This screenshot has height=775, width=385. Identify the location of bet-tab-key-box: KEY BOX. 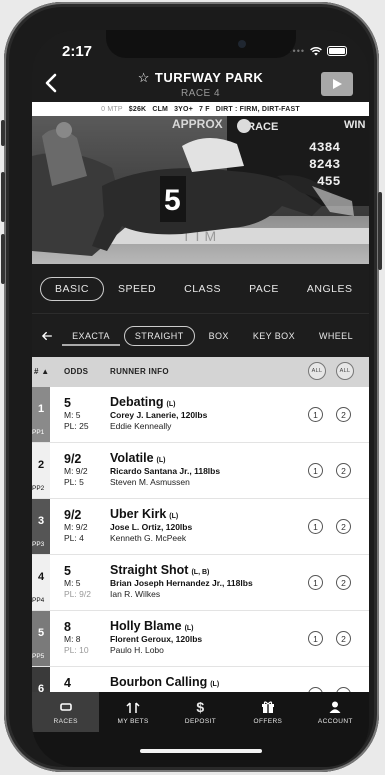
(274, 336).